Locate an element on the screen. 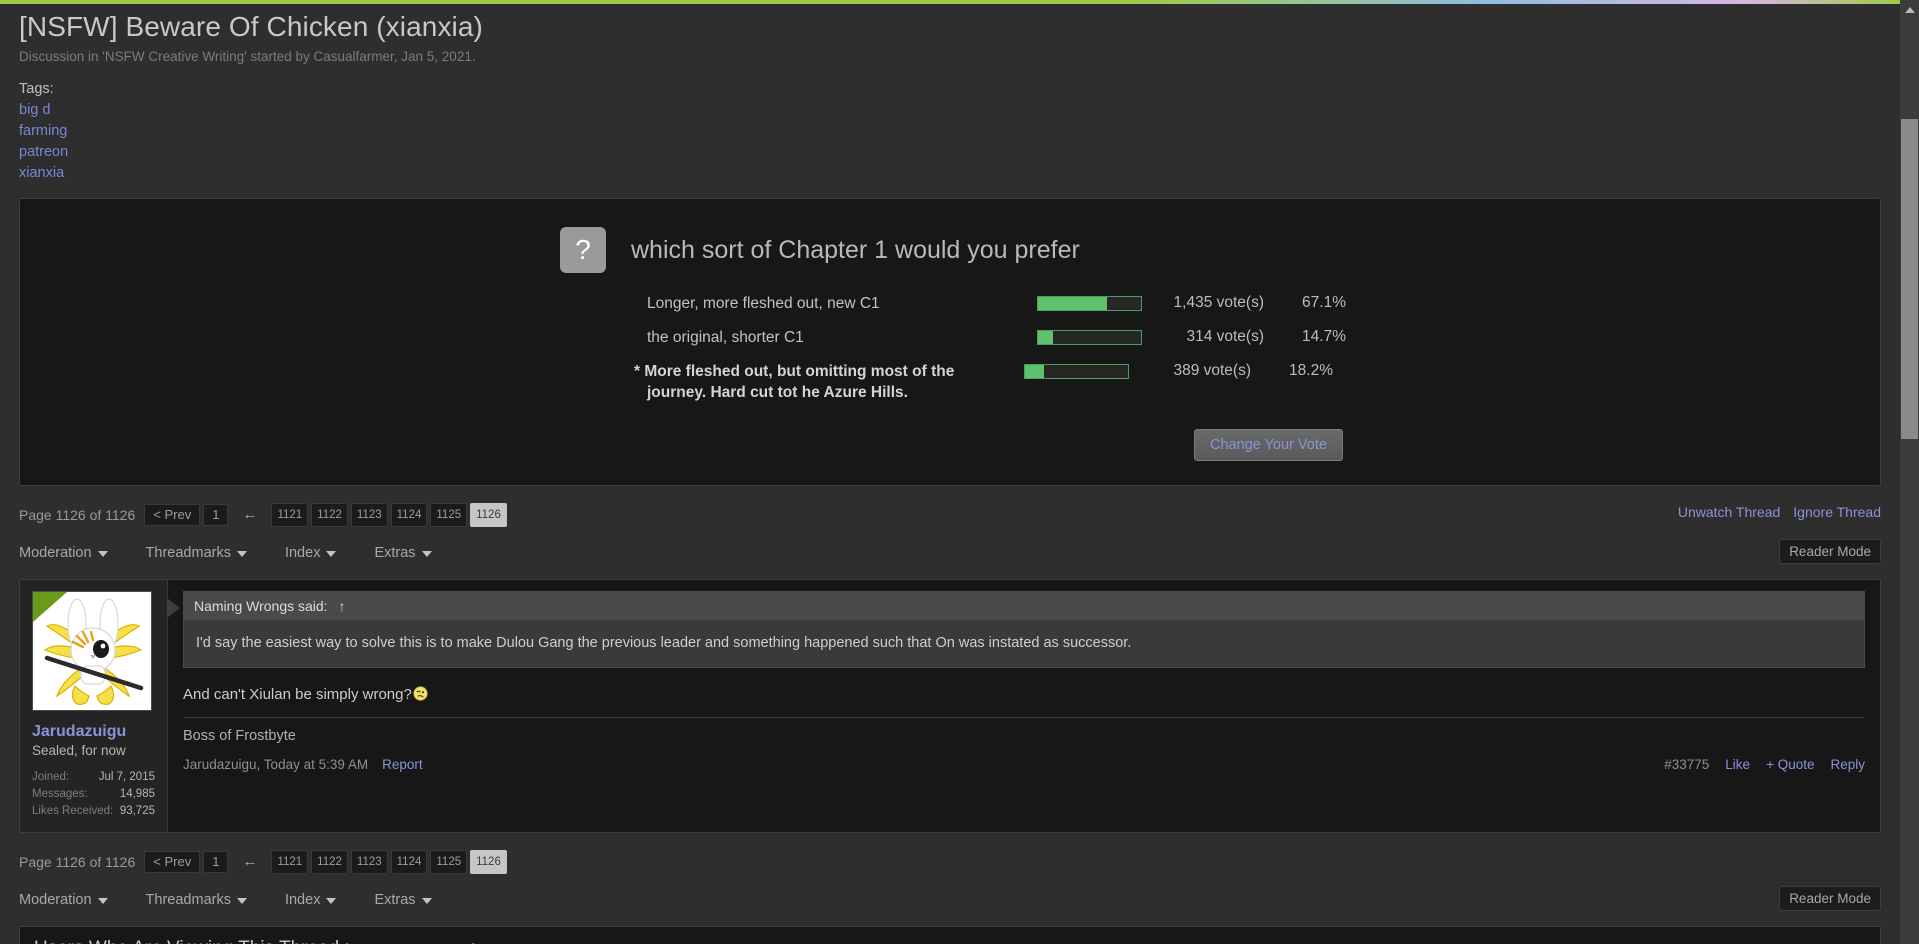 The height and width of the screenshot is (944, 1919). stat-row: Messages: 14,985 is located at coordinates (93, 794).